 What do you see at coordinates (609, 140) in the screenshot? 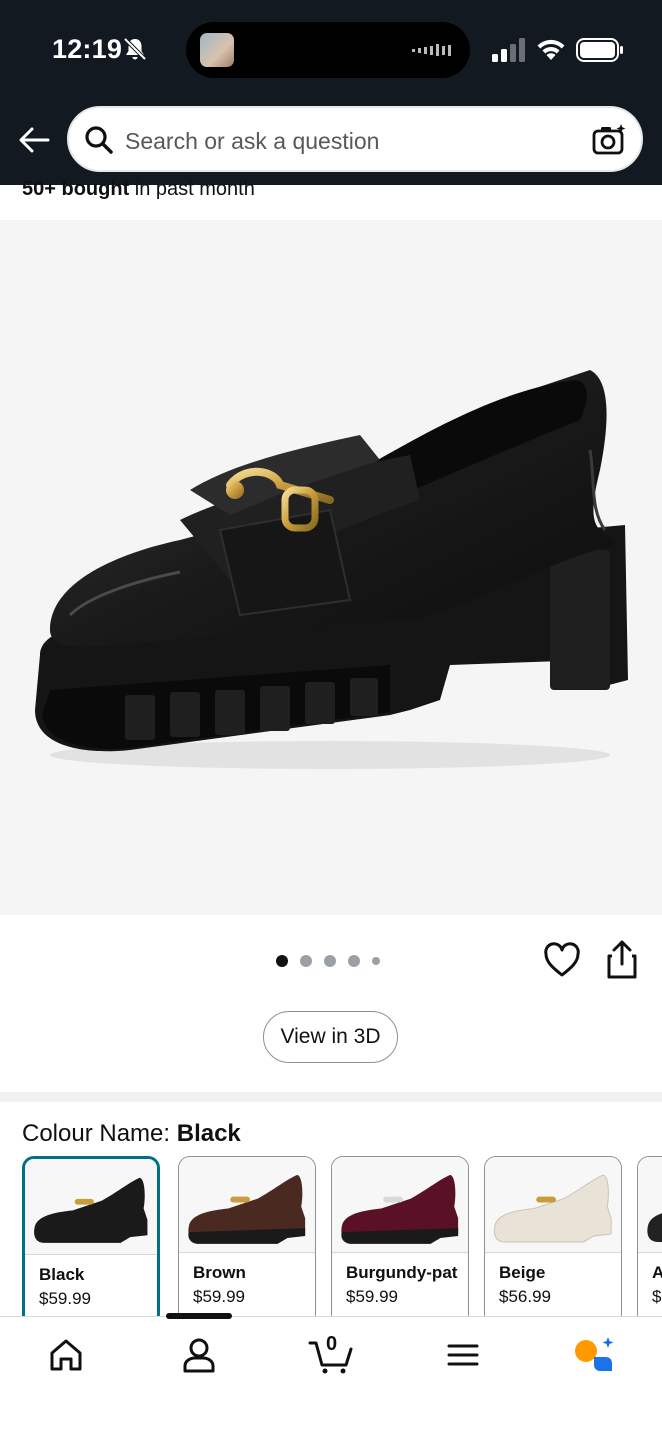
I see `camera-search-icon` at bounding box center [609, 140].